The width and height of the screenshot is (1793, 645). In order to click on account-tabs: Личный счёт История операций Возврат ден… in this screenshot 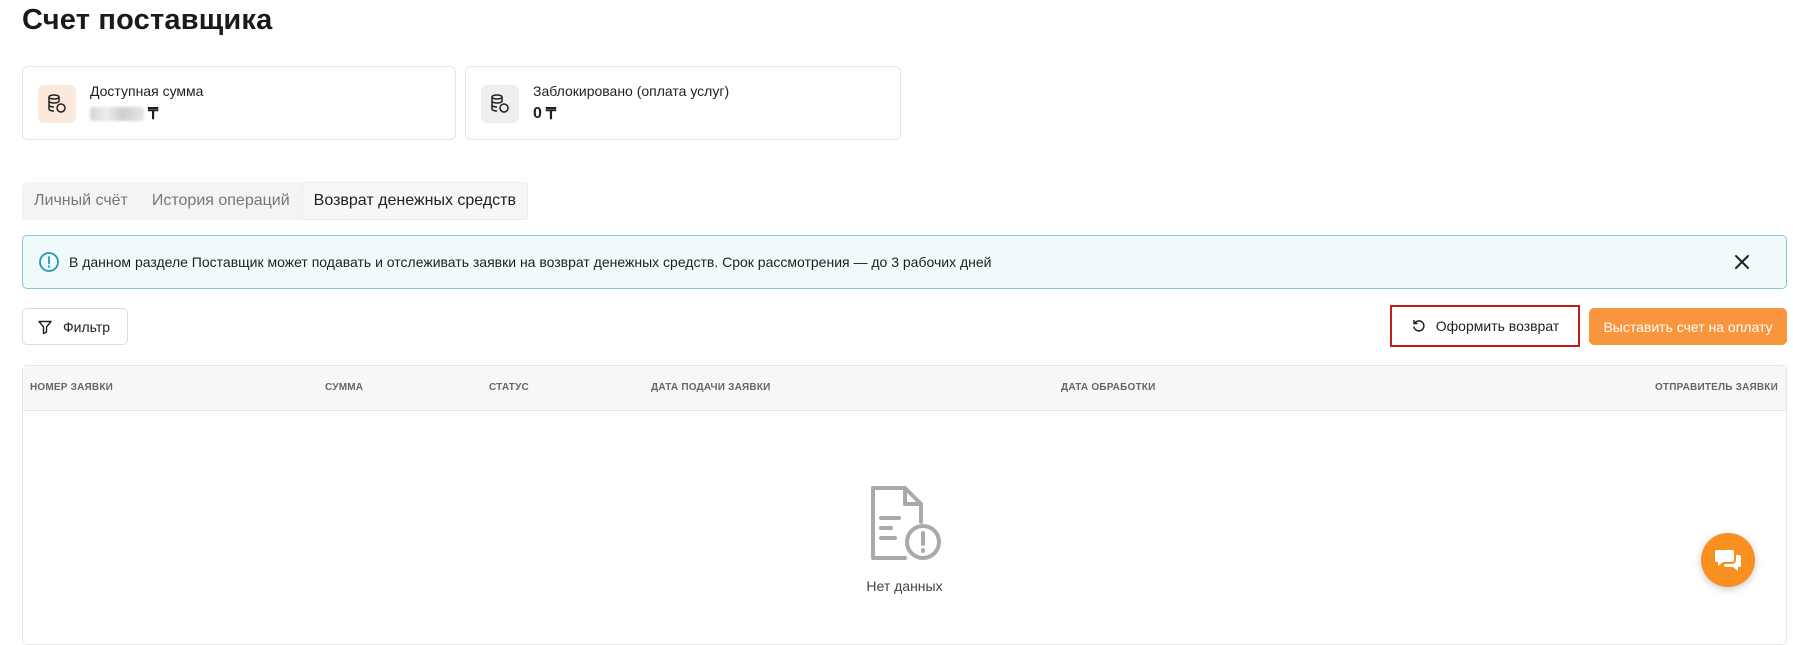, I will do `click(275, 201)`.